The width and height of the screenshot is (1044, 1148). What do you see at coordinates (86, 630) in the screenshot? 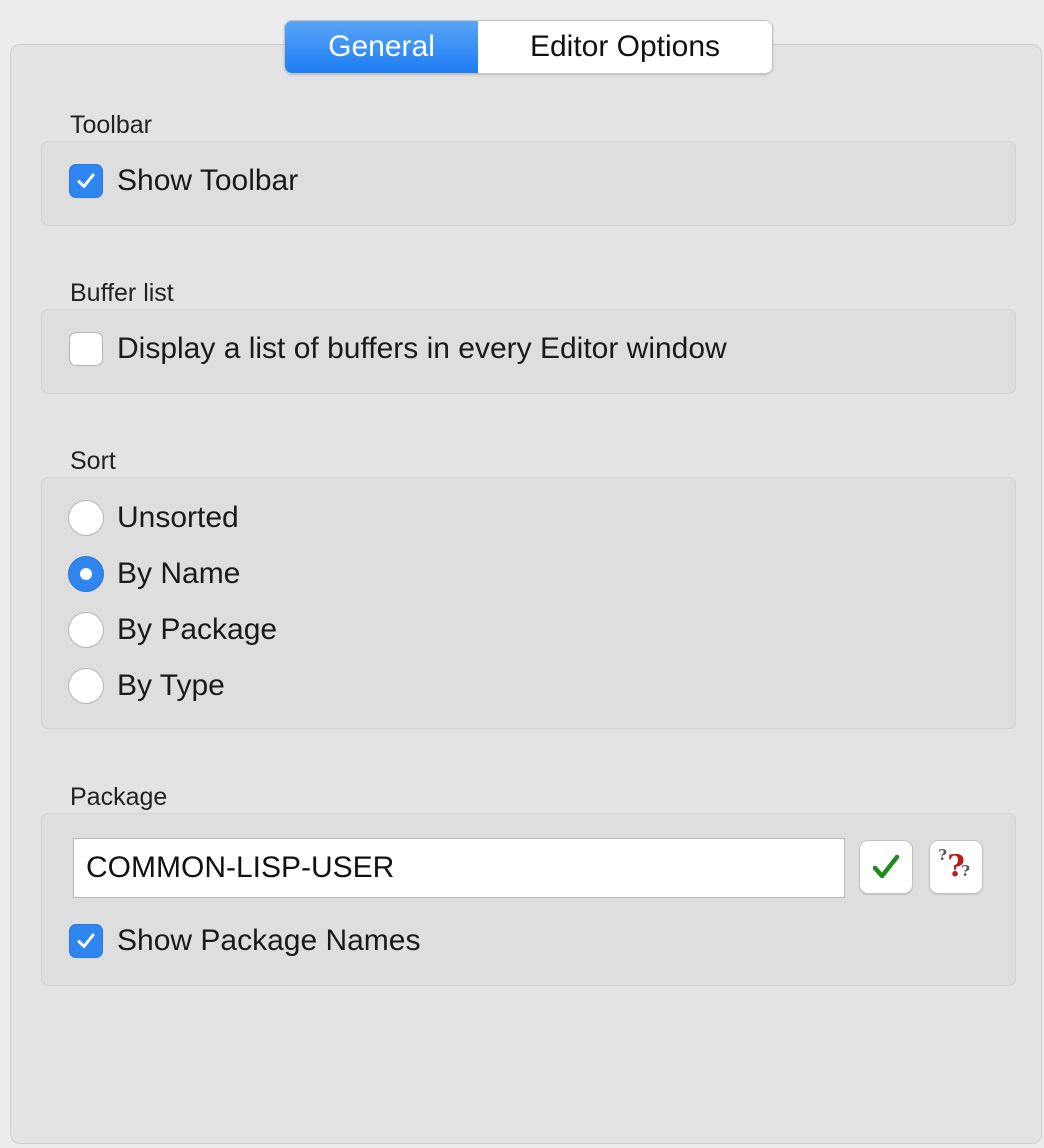
I see `radio-by-package` at bounding box center [86, 630].